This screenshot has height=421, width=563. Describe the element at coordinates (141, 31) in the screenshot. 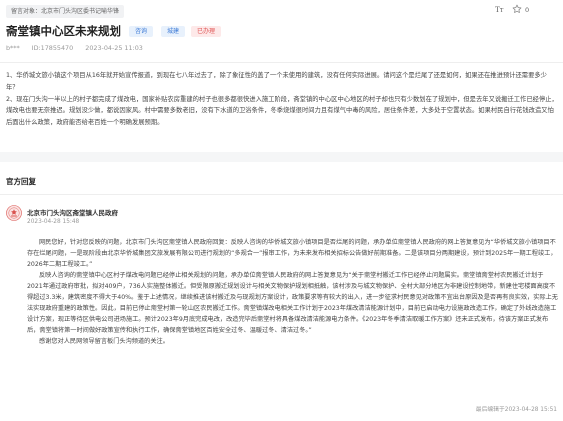

I see `category-badge: 咨询` at that location.